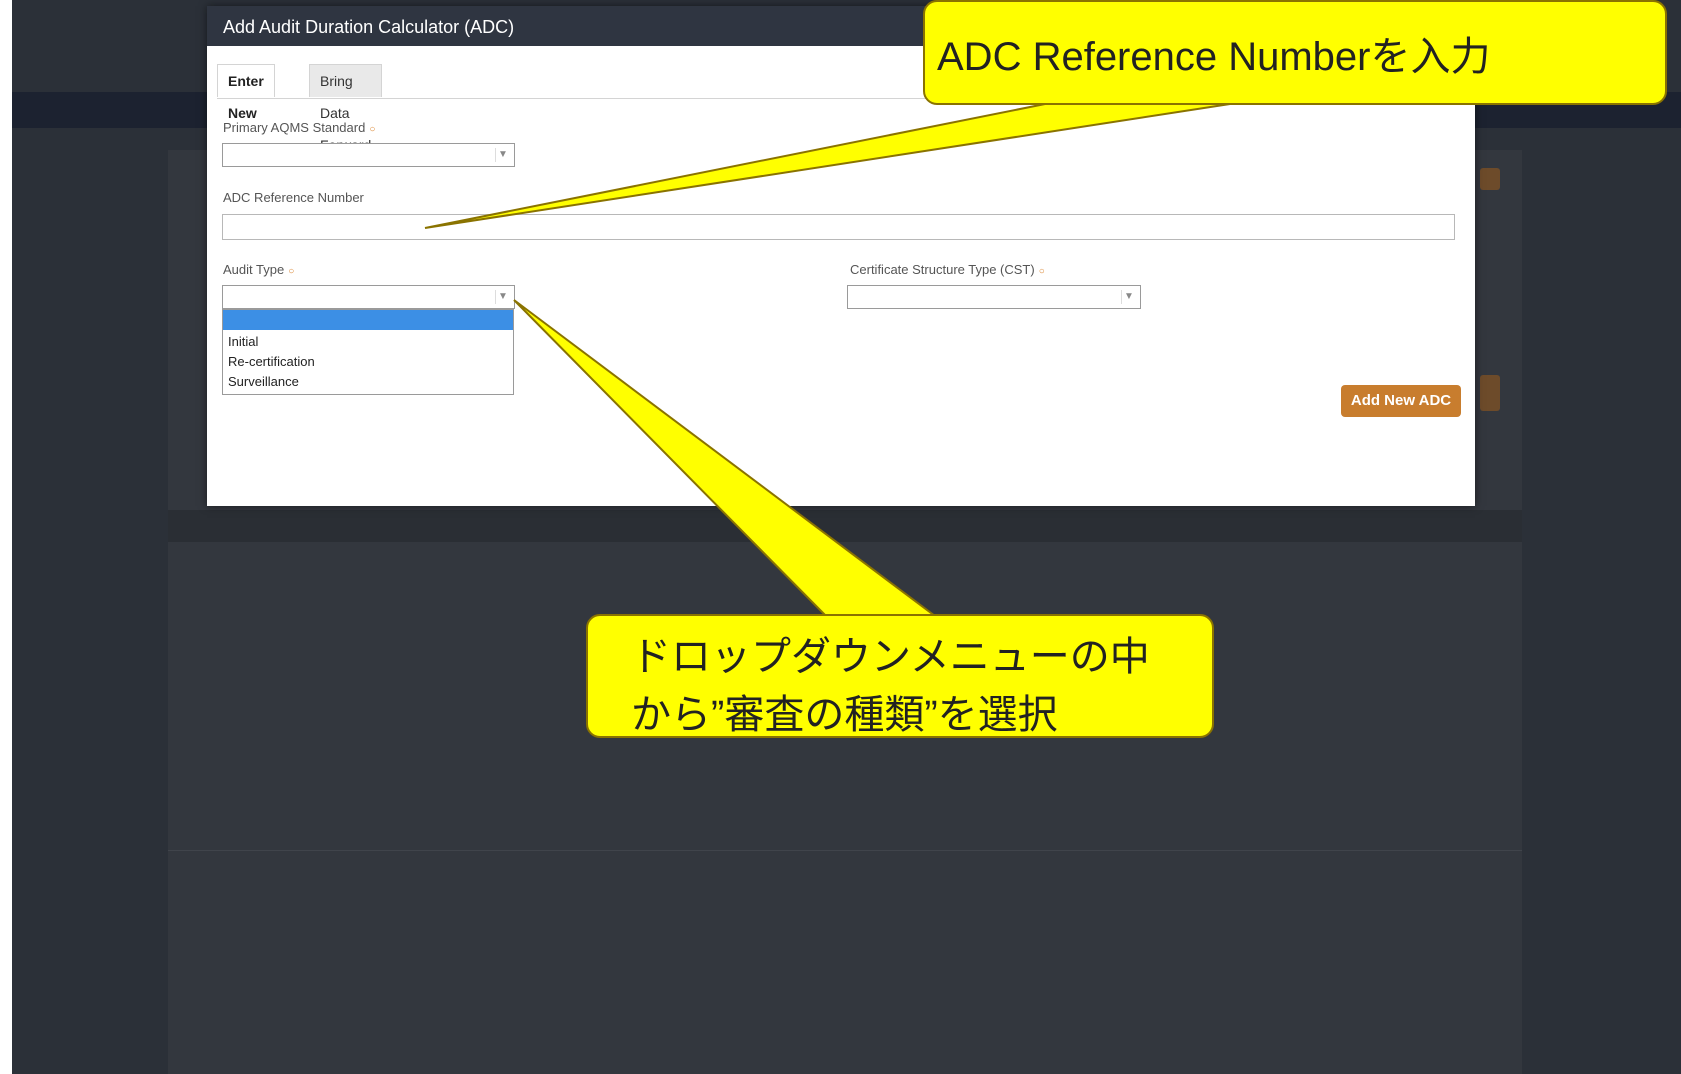 This screenshot has width=1681, height=1074. I want to click on add-new-adc-button: Add New ADC, so click(1401, 401).